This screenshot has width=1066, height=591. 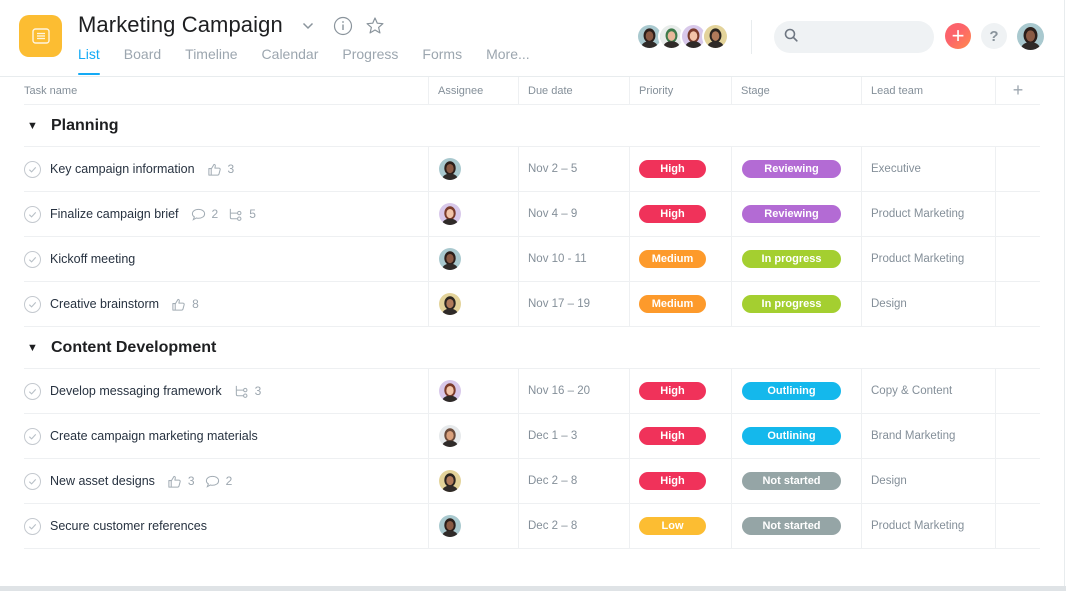 What do you see at coordinates (226, 304) in the screenshot?
I see `task-name-cell: Creative brainstorm 8` at bounding box center [226, 304].